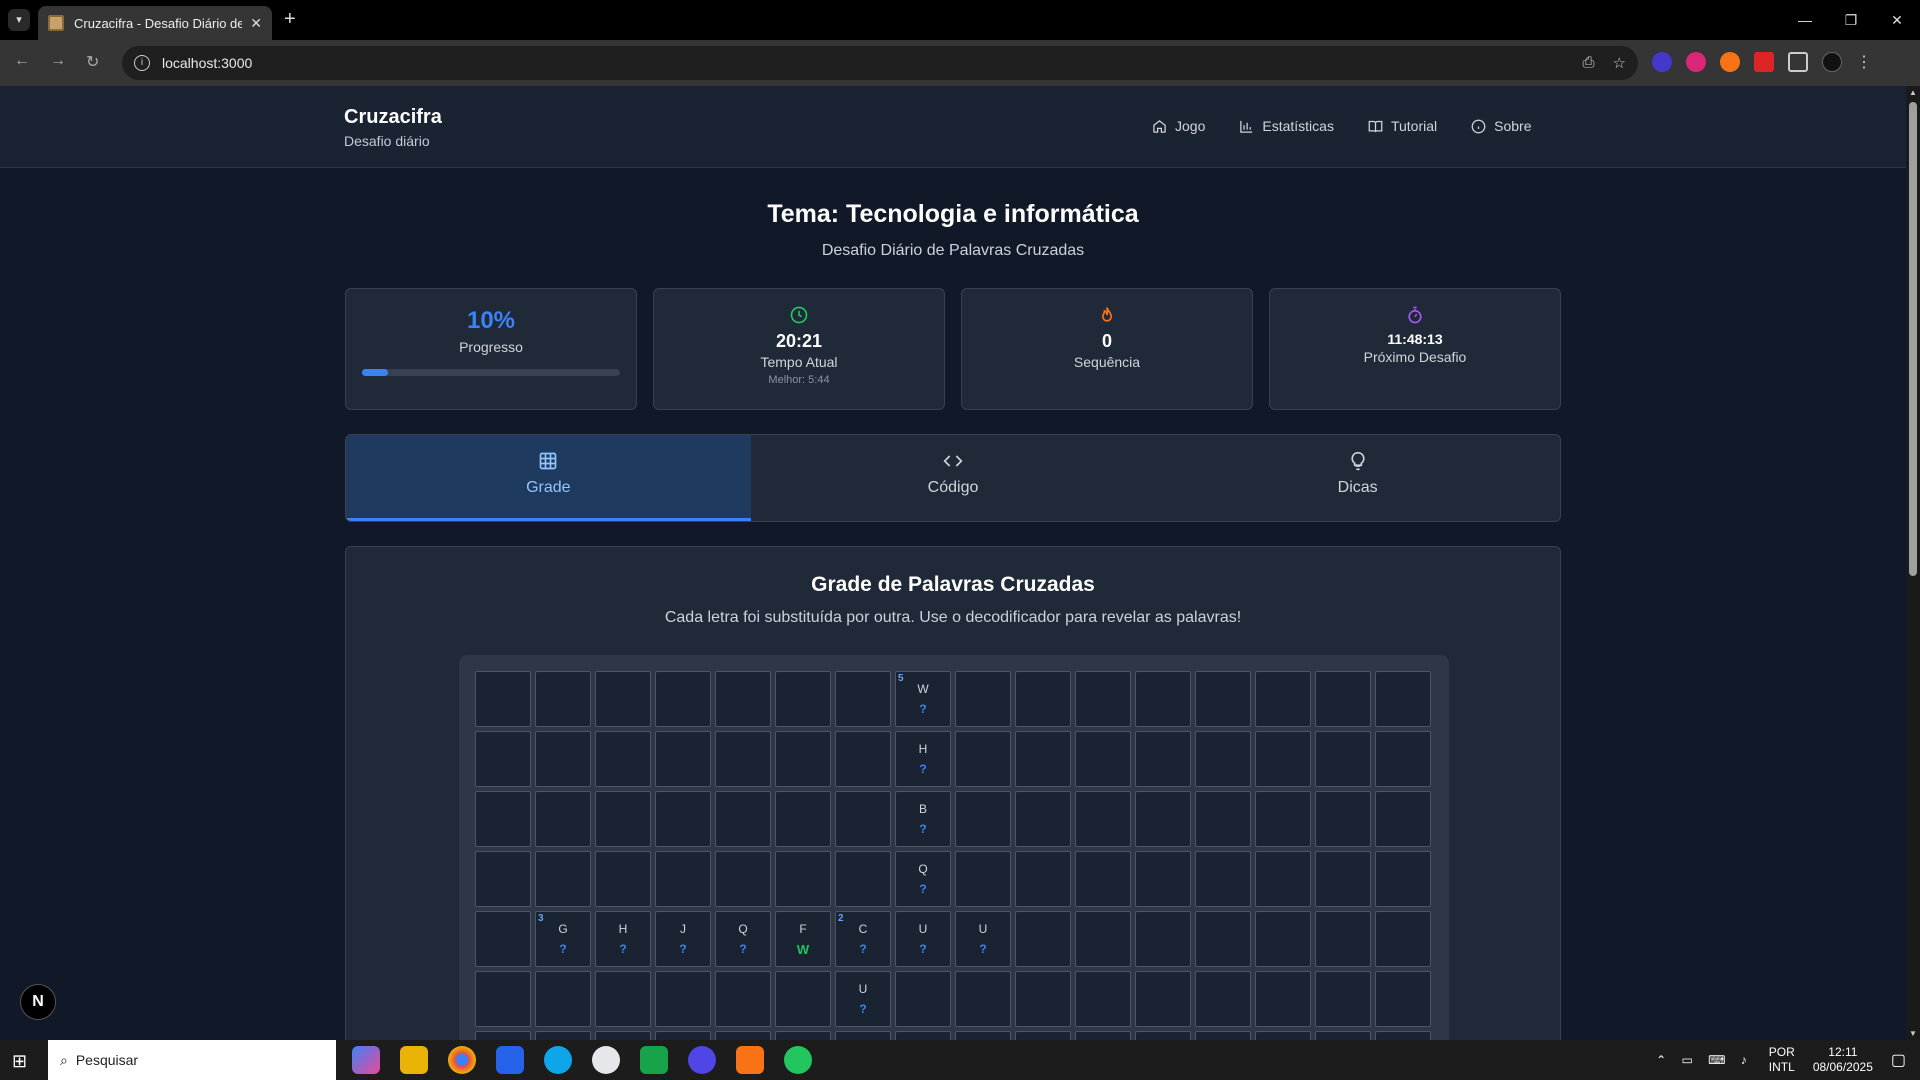 This screenshot has height=1080, width=1920. I want to click on chrome-icon, so click(462, 1060).